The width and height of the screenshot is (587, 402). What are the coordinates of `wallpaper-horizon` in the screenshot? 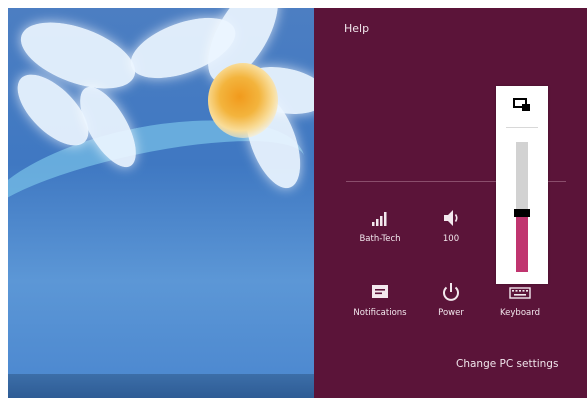 It's located at (161, 386).